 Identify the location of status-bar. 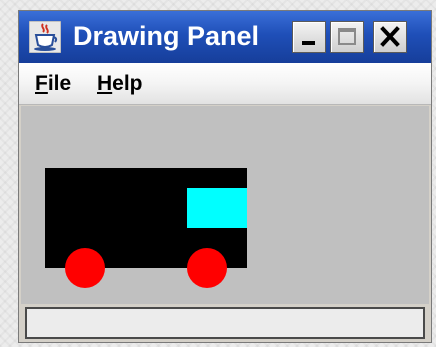
(225, 323).